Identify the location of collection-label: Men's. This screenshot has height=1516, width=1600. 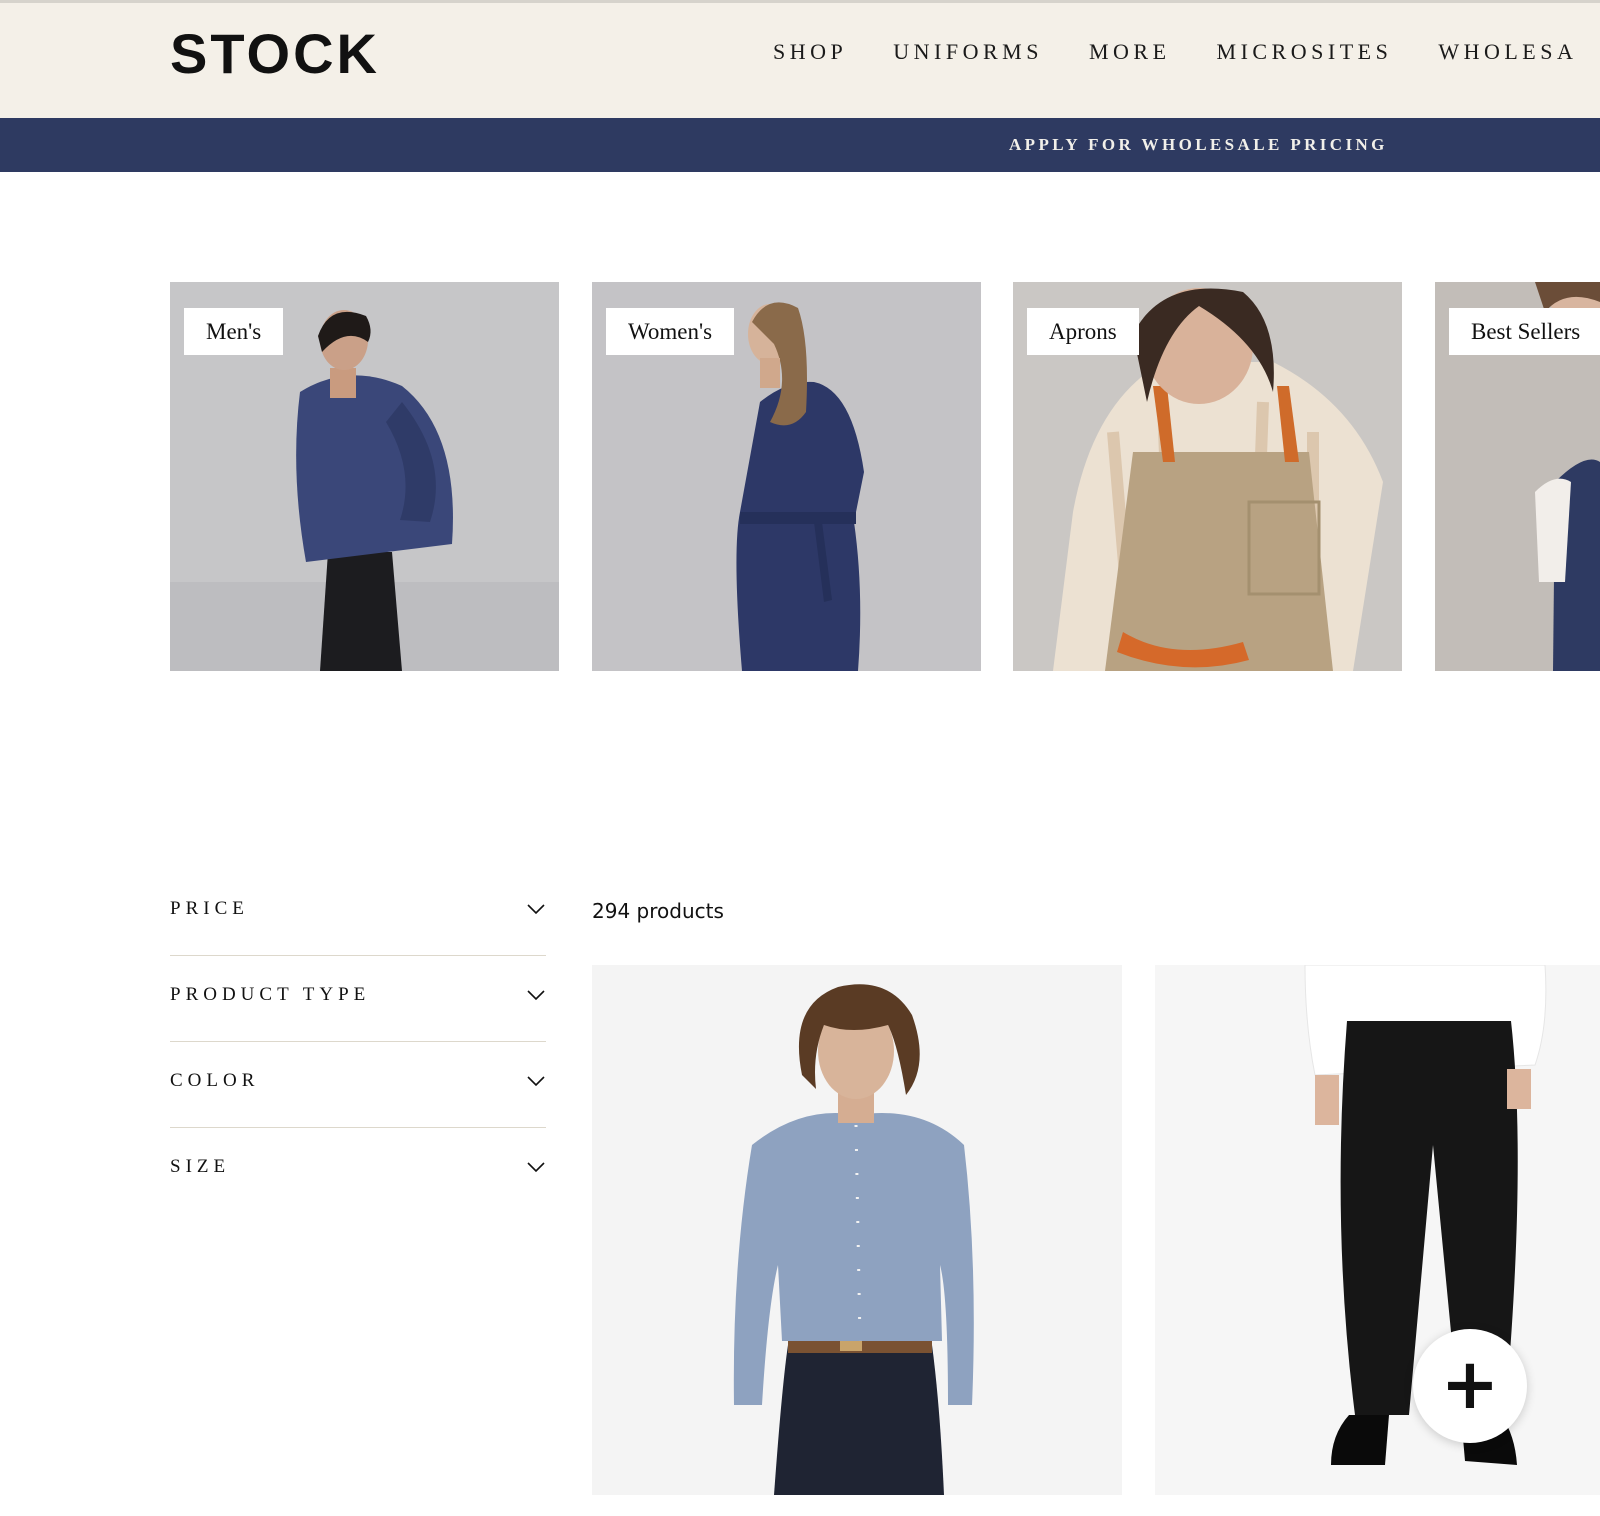
(234, 331).